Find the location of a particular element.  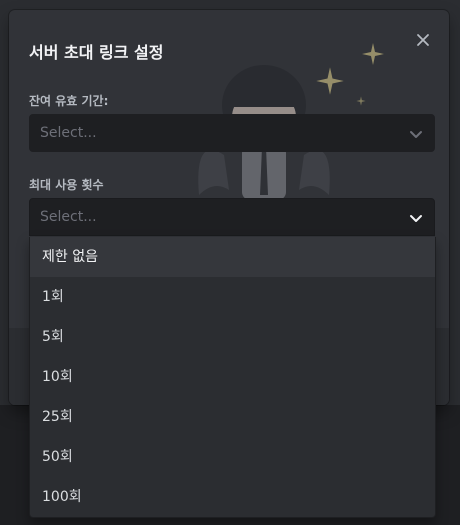

option-10: 10회 is located at coordinates (232, 377).